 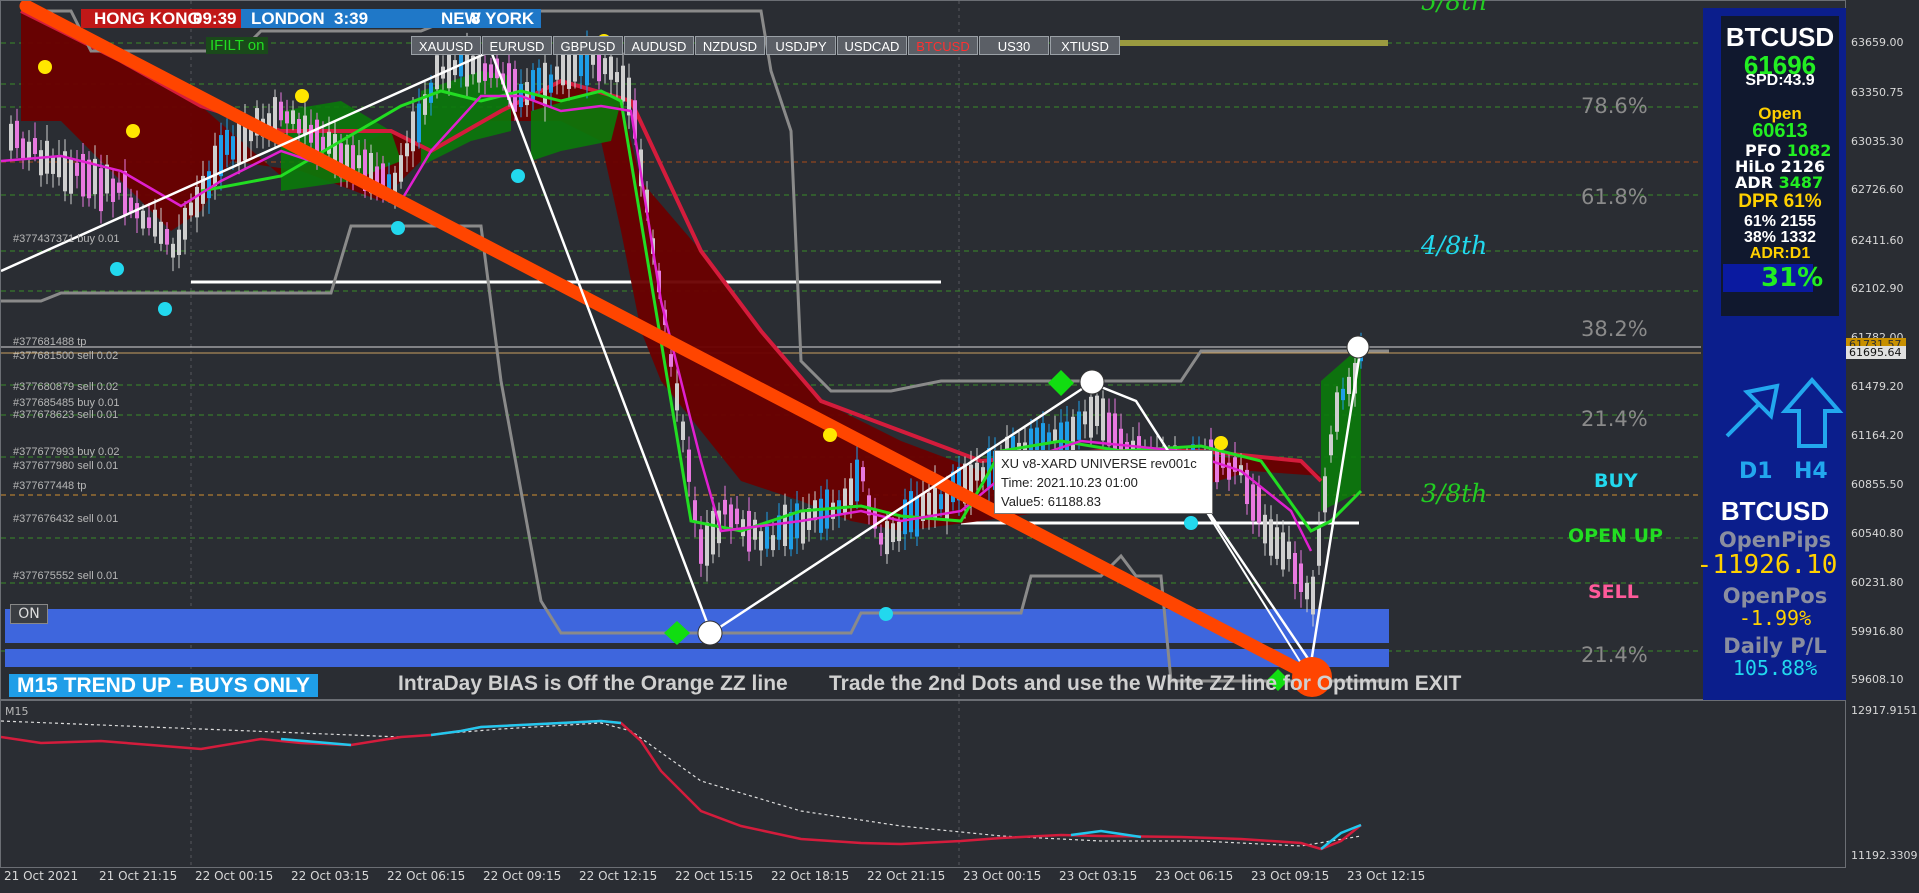 I want to click on symbol-button-gbpusd: GBPUSD, so click(x=588, y=45).